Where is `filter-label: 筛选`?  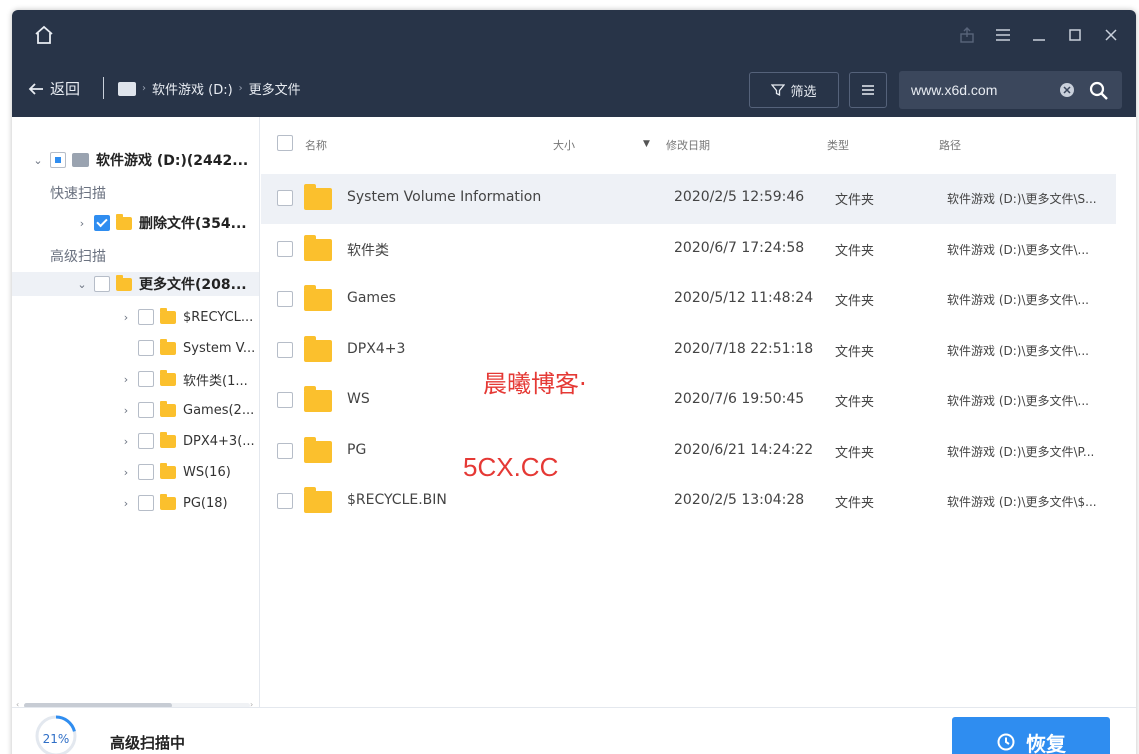
filter-label: 筛选 is located at coordinates (803, 92).